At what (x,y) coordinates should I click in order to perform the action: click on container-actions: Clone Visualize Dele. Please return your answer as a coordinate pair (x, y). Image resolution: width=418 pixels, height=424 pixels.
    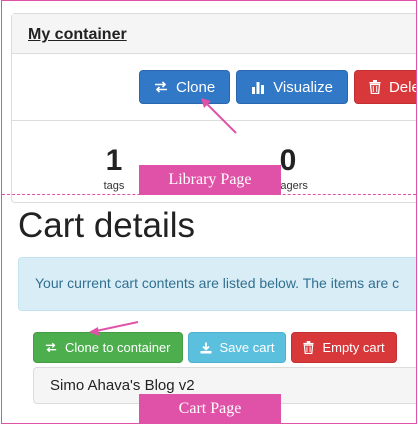
    Looking at the image, I should click on (278, 87).